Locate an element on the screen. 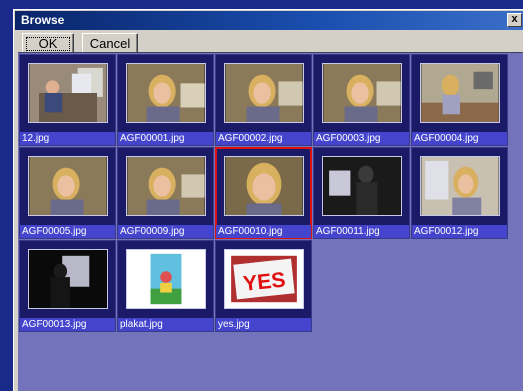 The height and width of the screenshot is (391, 523). thumbnail-item: AGF00002.jpg is located at coordinates (263, 100).